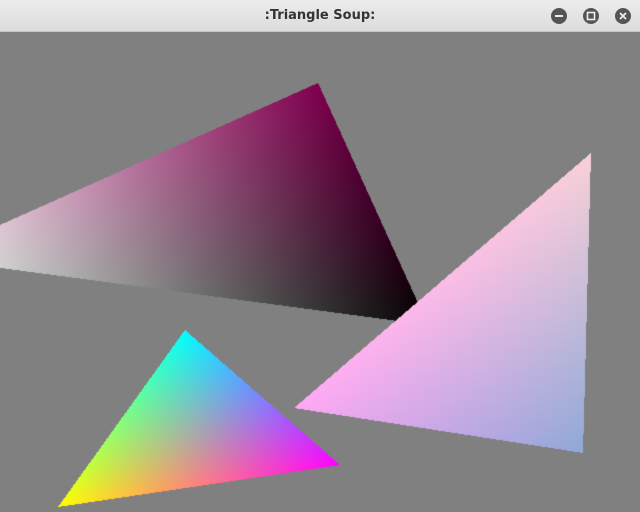 The height and width of the screenshot is (512, 640). I want to click on x-icon, so click(623, 16).